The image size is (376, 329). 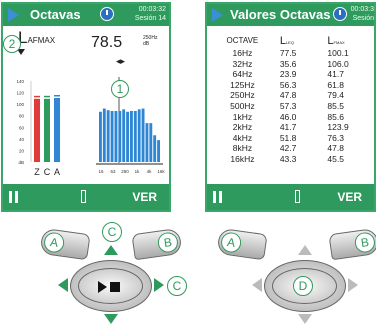 I want to click on table-cell: 23.9, so click(x=288, y=74).